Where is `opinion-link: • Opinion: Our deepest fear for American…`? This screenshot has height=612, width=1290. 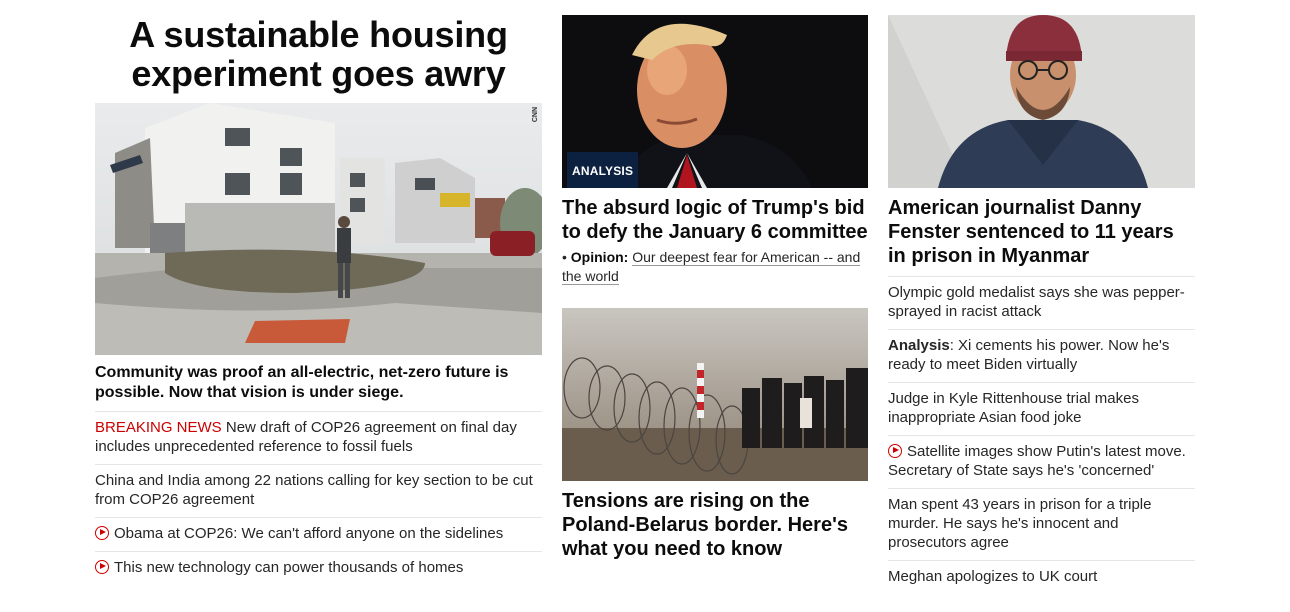
opinion-link: • Opinion: Our deepest fear for American… is located at coordinates (715, 267).